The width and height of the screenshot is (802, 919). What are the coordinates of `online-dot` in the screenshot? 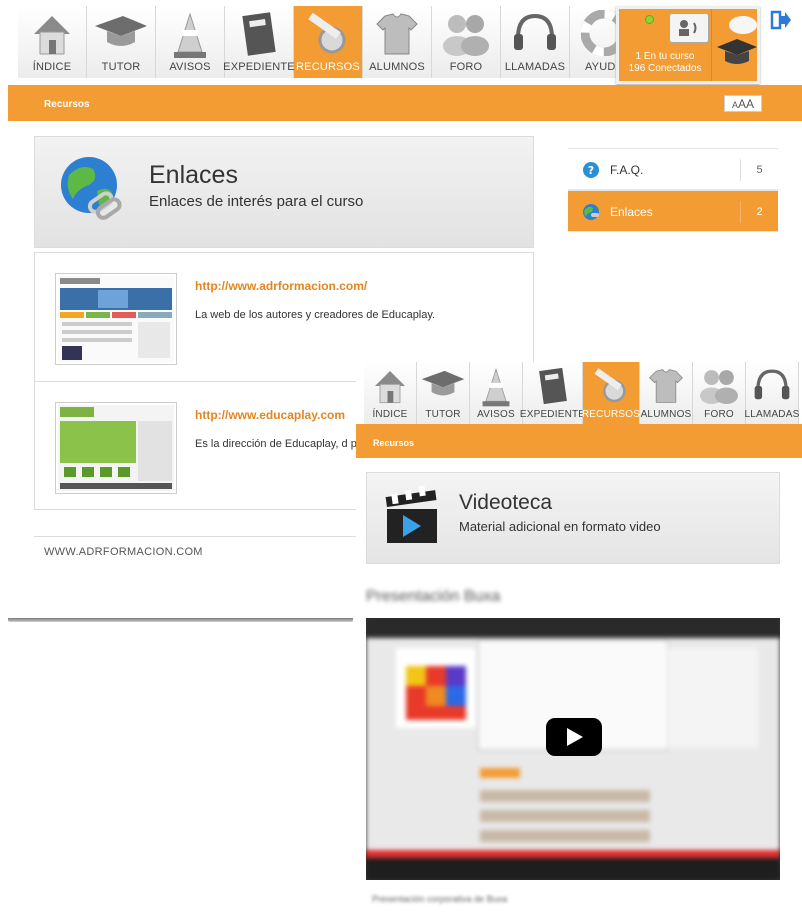 It's located at (649, 19).